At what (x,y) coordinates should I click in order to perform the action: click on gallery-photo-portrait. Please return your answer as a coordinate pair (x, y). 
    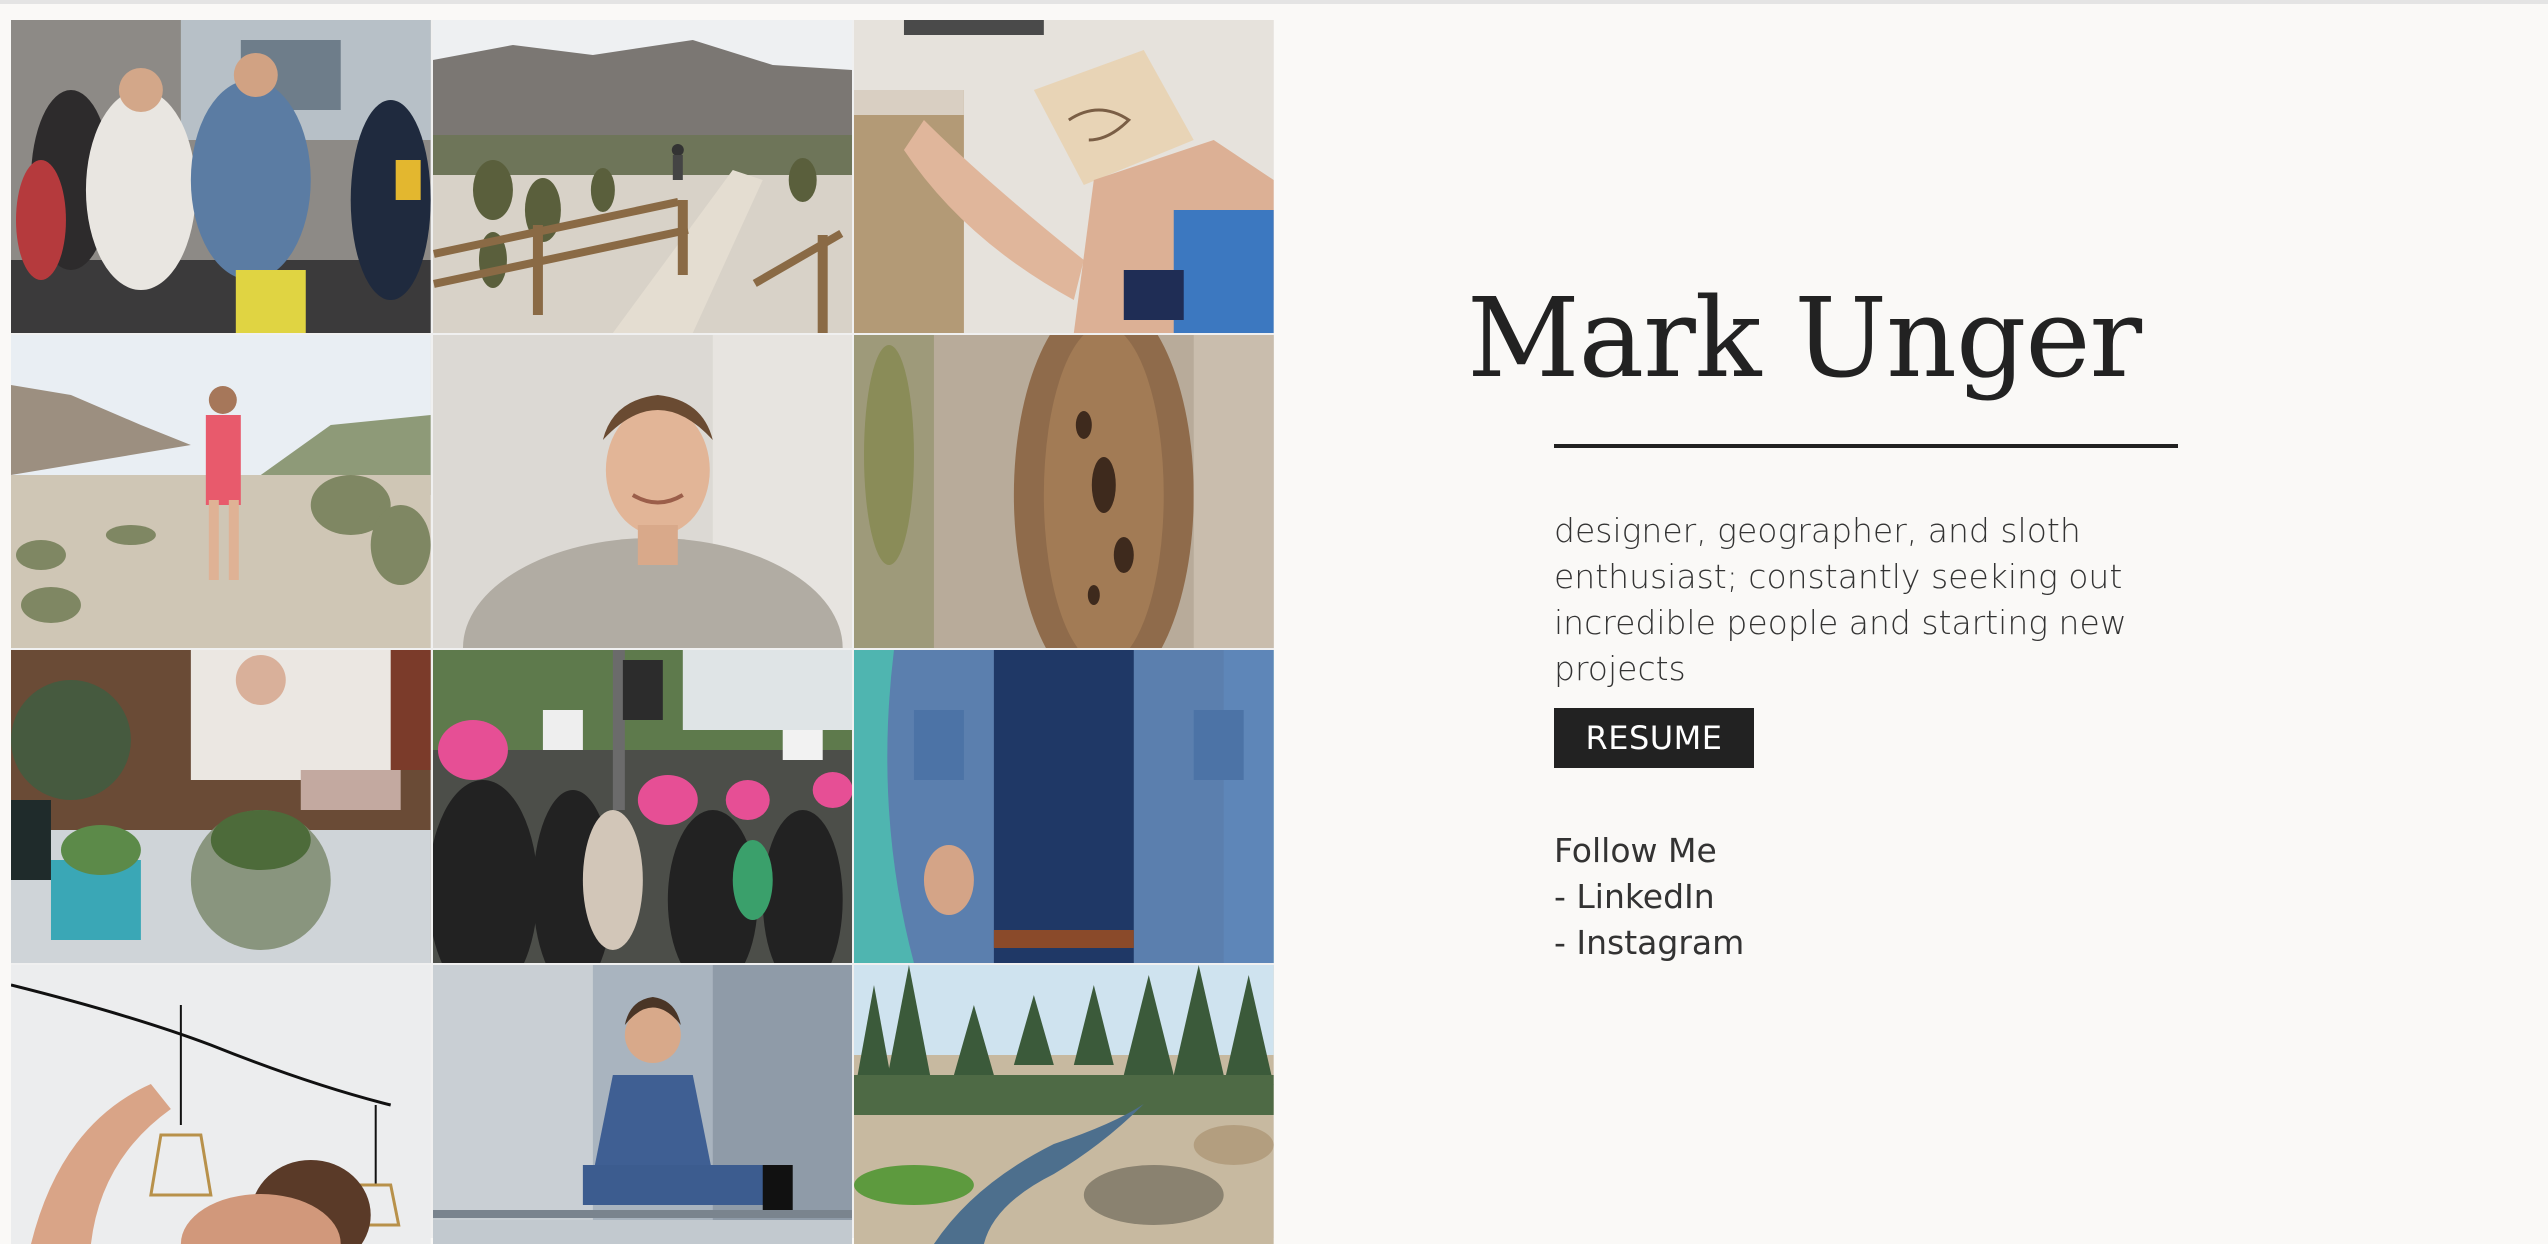
    Looking at the image, I should click on (642, 491).